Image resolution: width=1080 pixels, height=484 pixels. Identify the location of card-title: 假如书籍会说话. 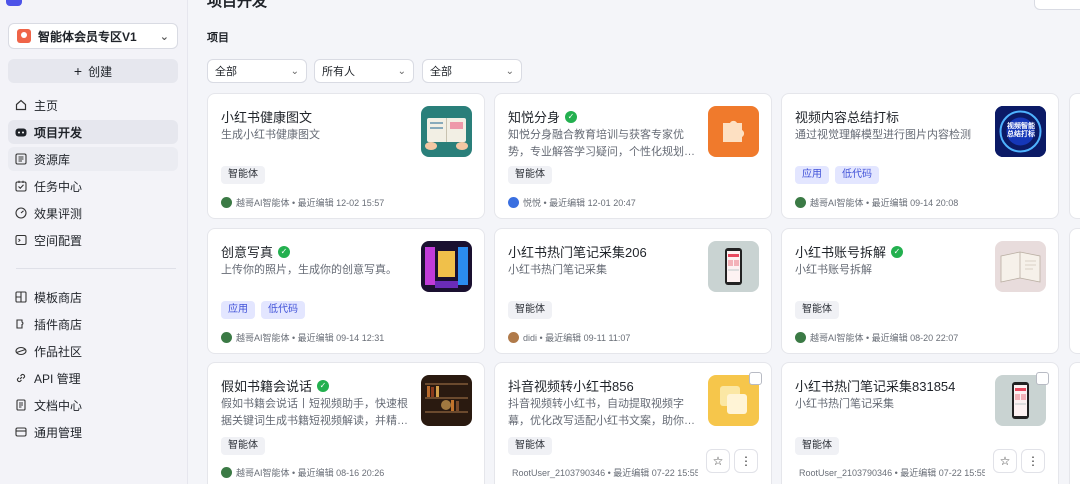
(267, 386).